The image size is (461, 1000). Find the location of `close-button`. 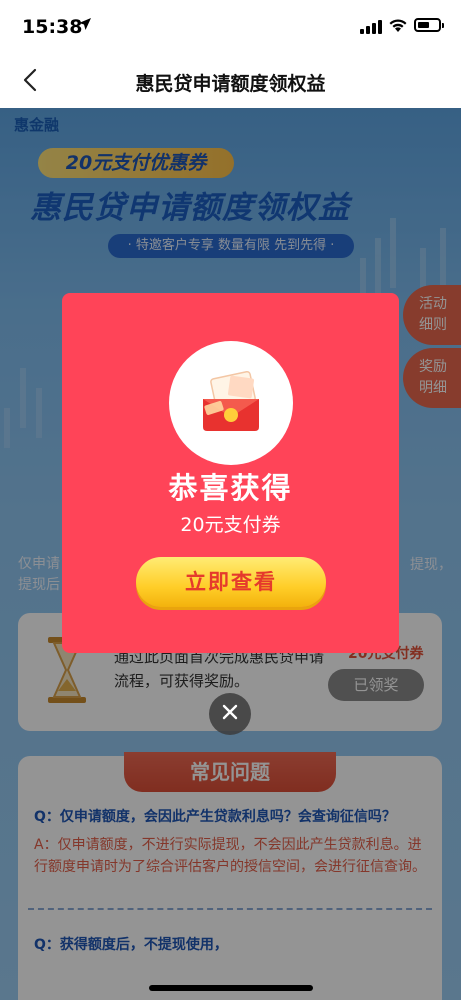

close-button is located at coordinates (230, 714).